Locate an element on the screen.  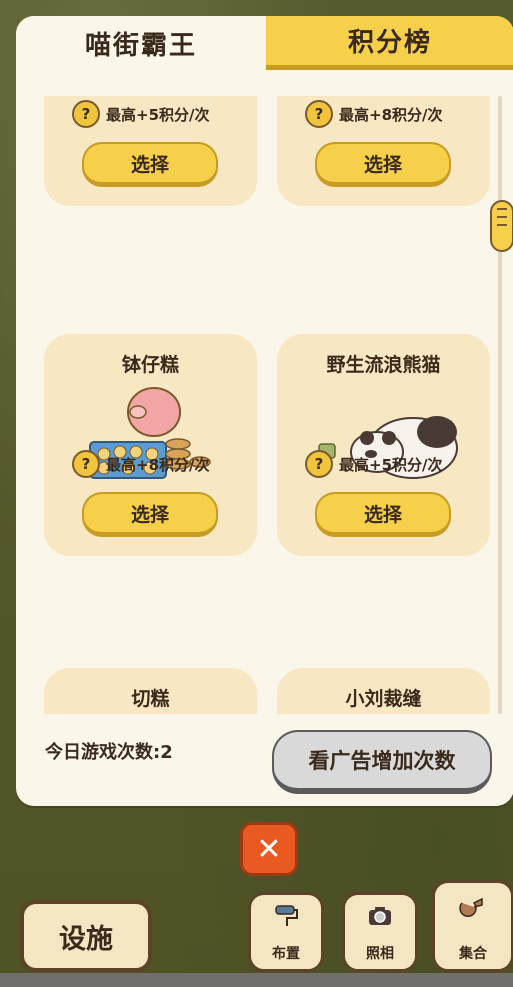
close-icon: ✕ is located at coordinates (269, 849).